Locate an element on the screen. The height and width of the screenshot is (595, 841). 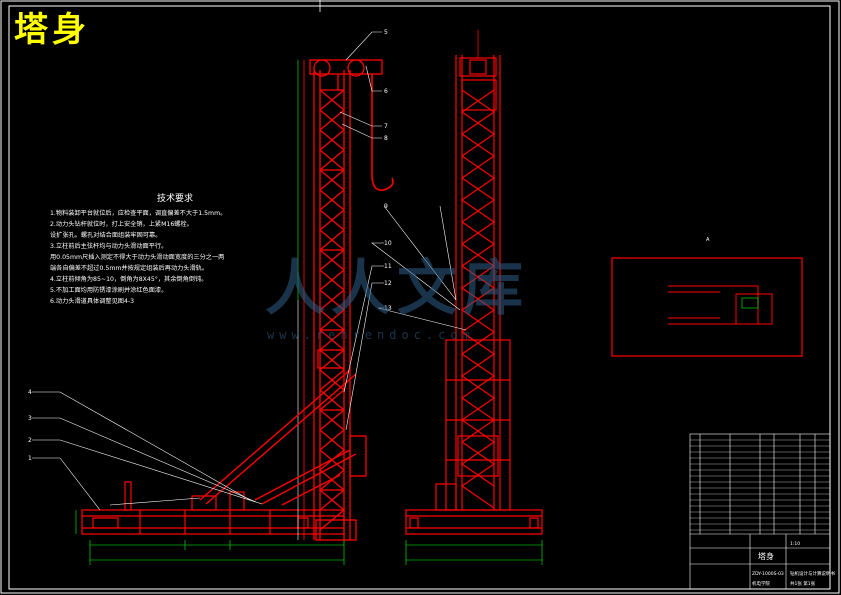
balloon-12: 12 is located at coordinates (388, 283).